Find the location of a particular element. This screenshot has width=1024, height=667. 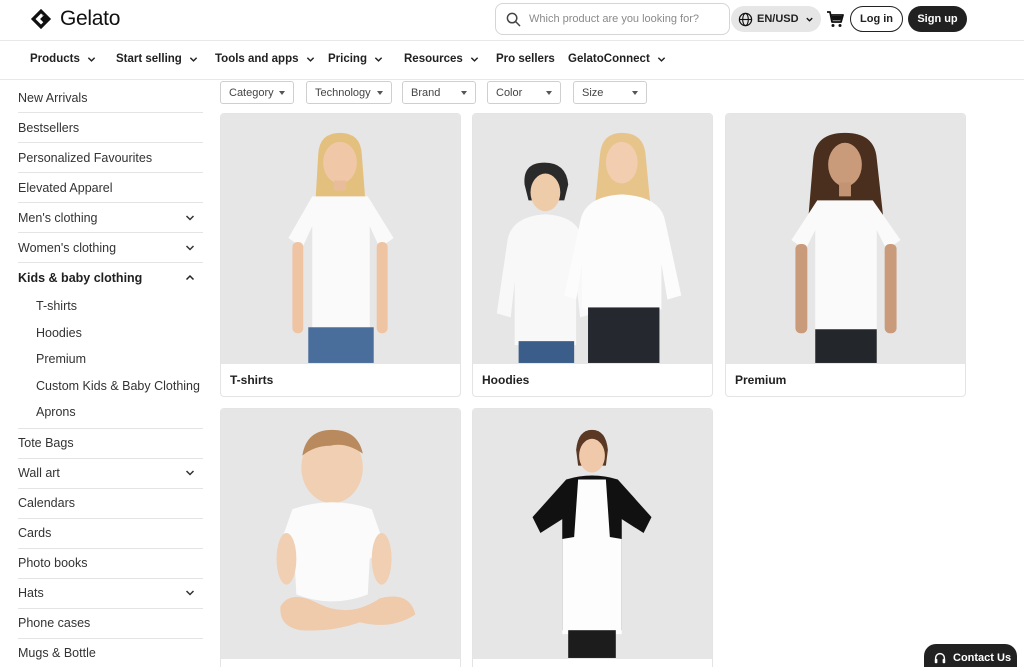

product-card-baby is located at coordinates (340, 537).